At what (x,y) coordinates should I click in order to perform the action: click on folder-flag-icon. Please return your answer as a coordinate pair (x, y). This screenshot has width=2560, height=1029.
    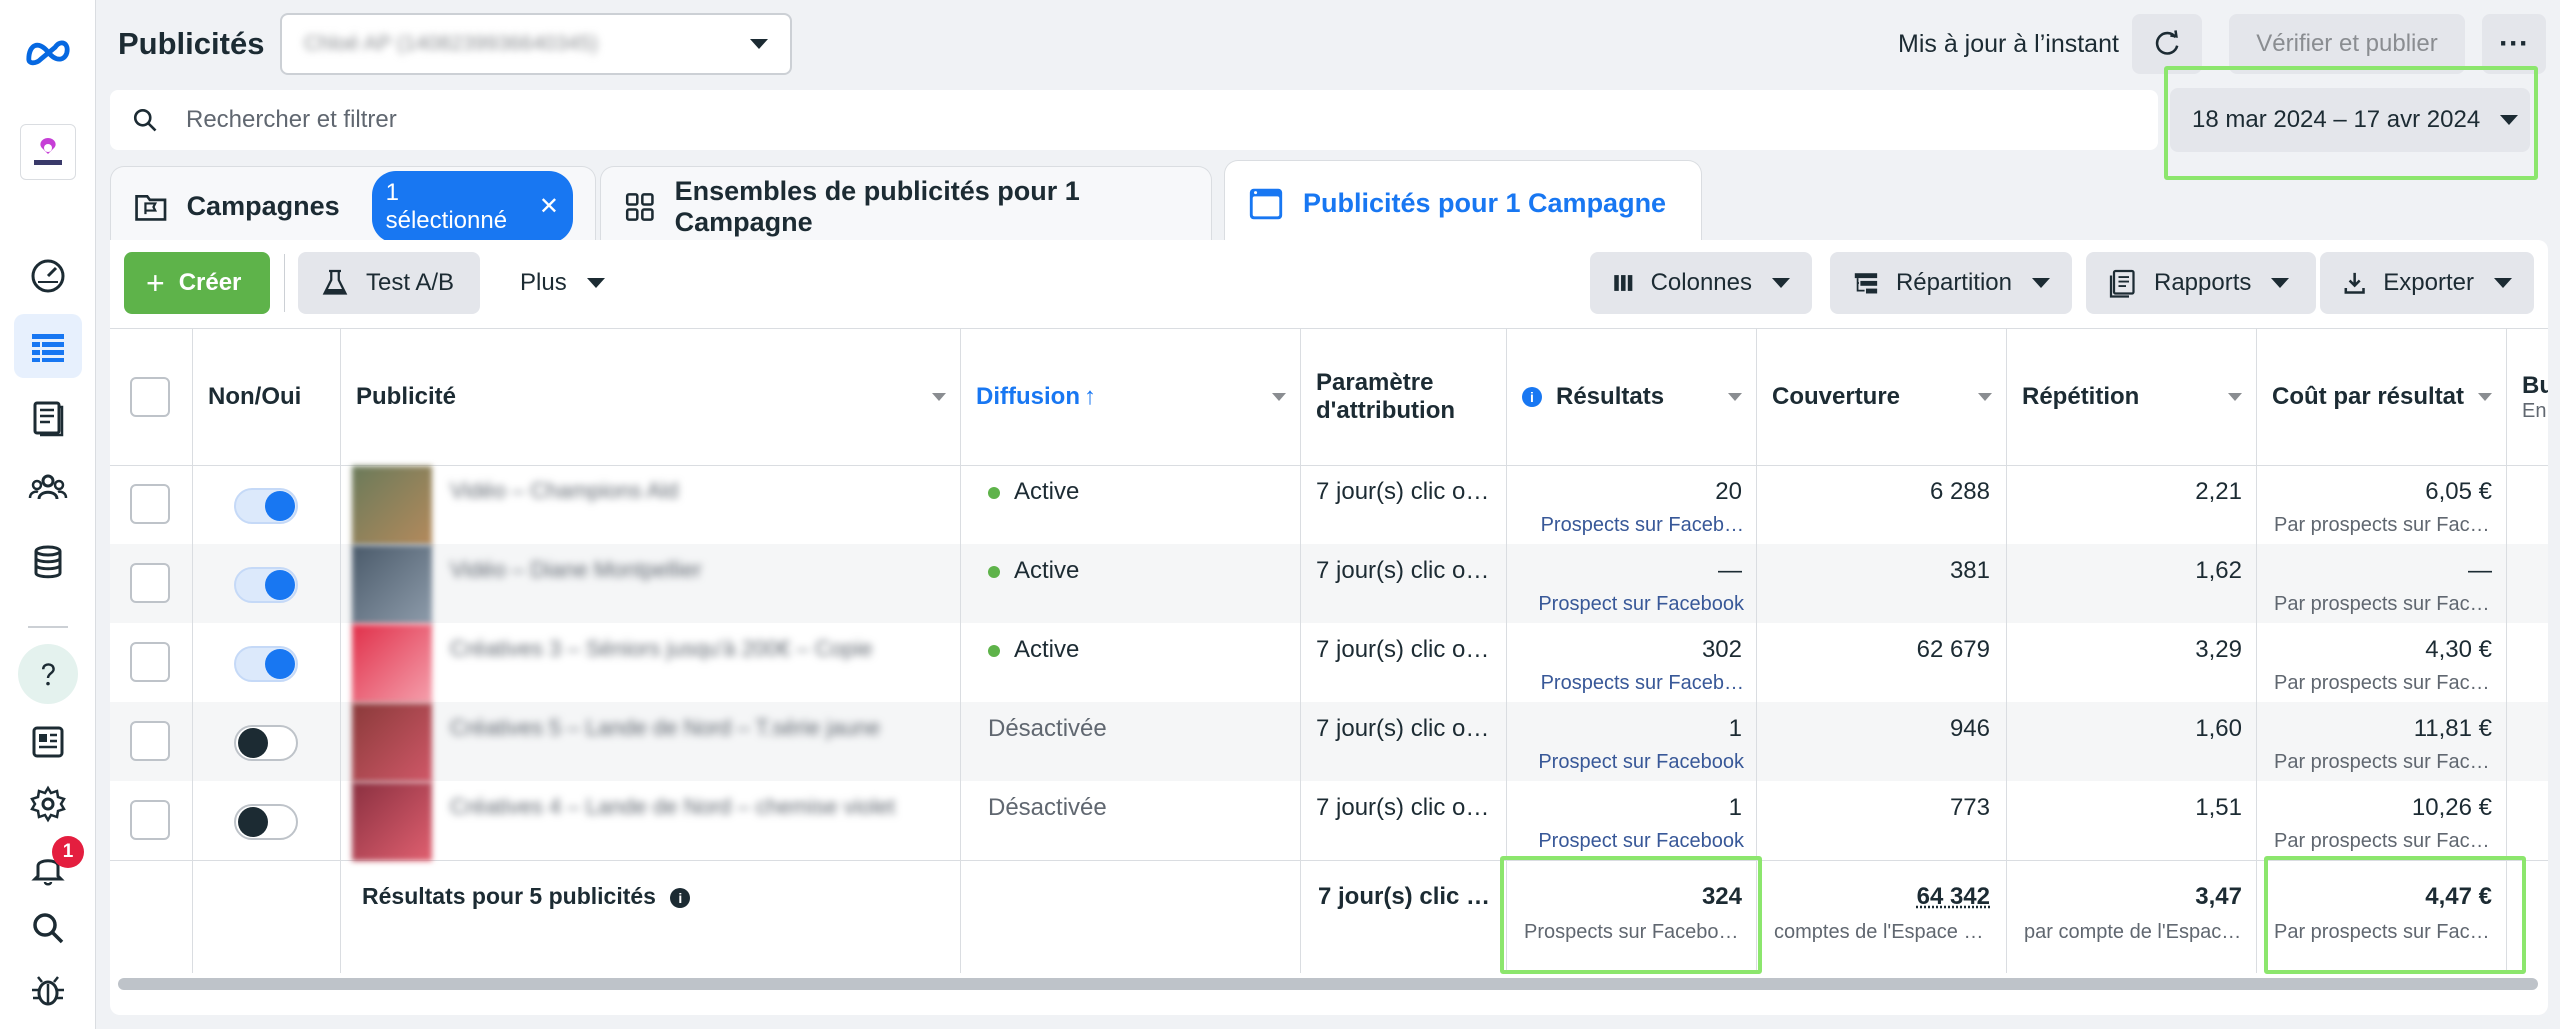
    Looking at the image, I should click on (151, 207).